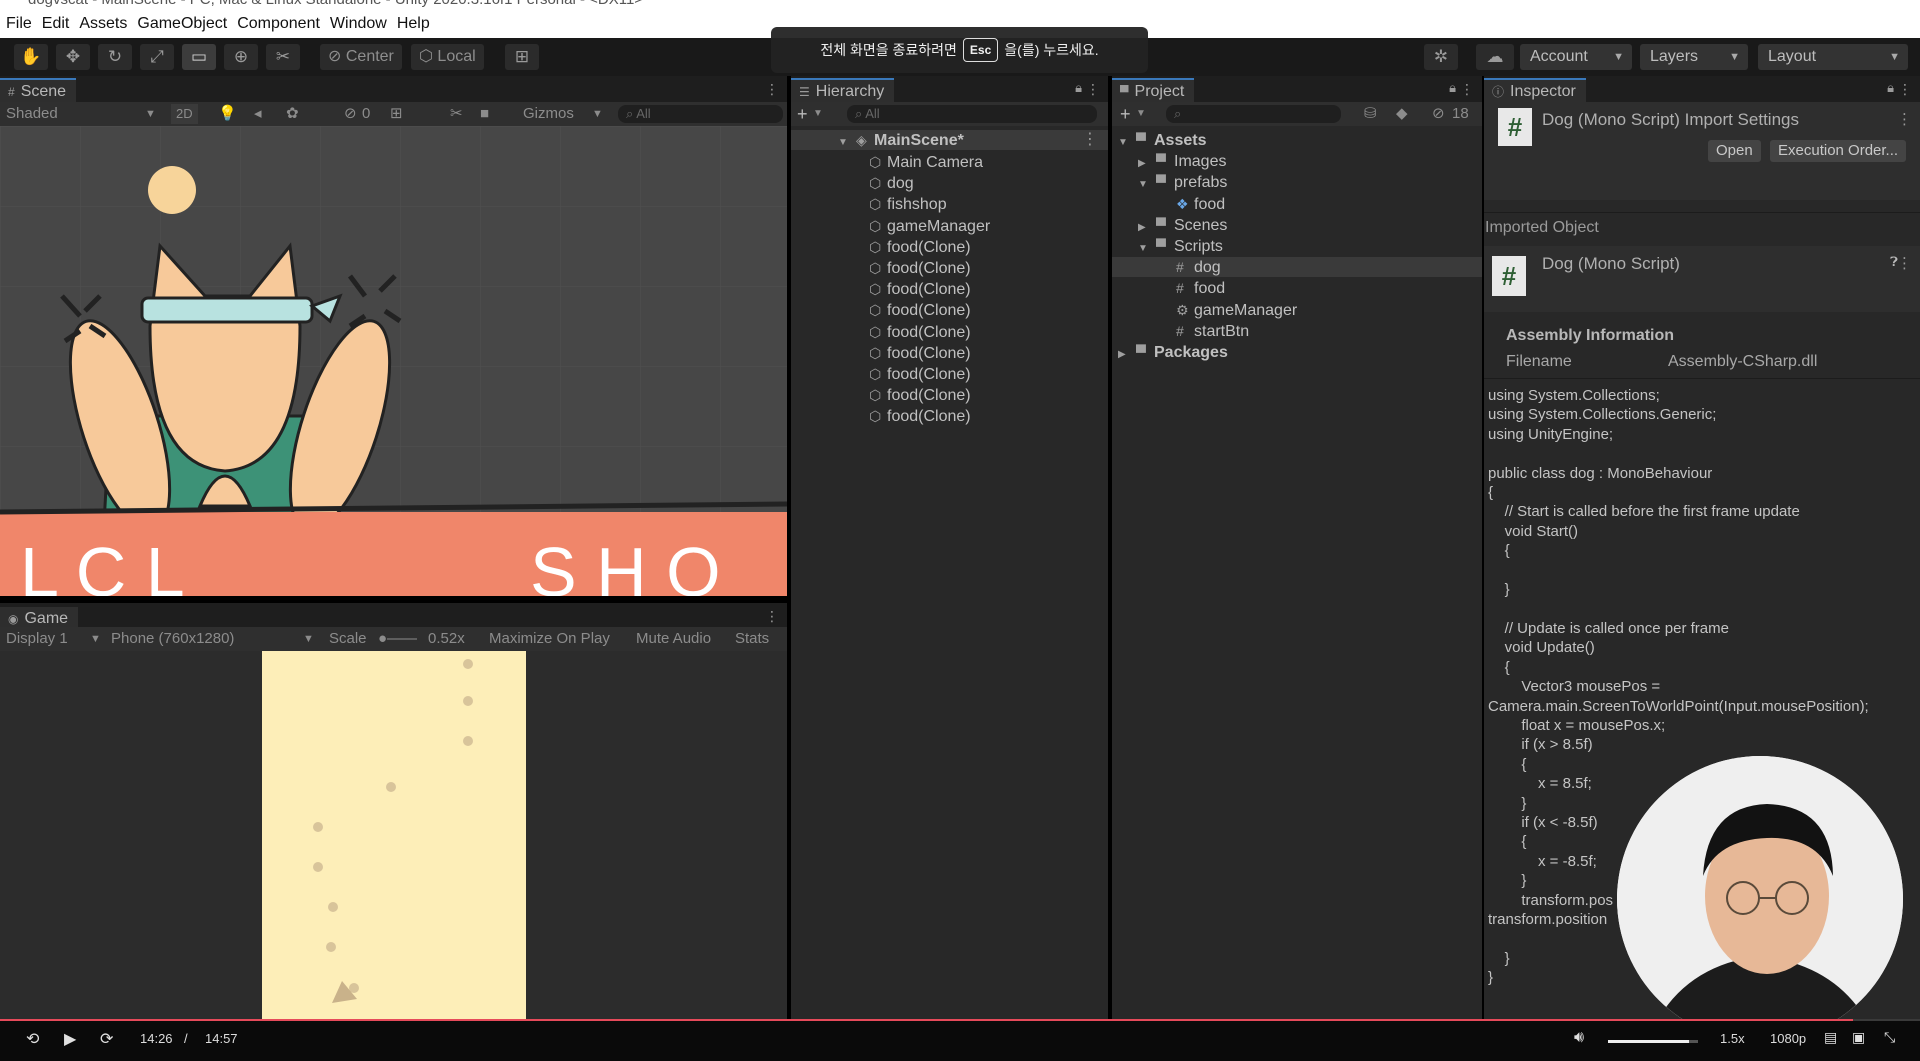 The image size is (1920, 1061). What do you see at coordinates (1833, 57) in the screenshot?
I see `layout-dropdown: Layout ▼` at bounding box center [1833, 57].